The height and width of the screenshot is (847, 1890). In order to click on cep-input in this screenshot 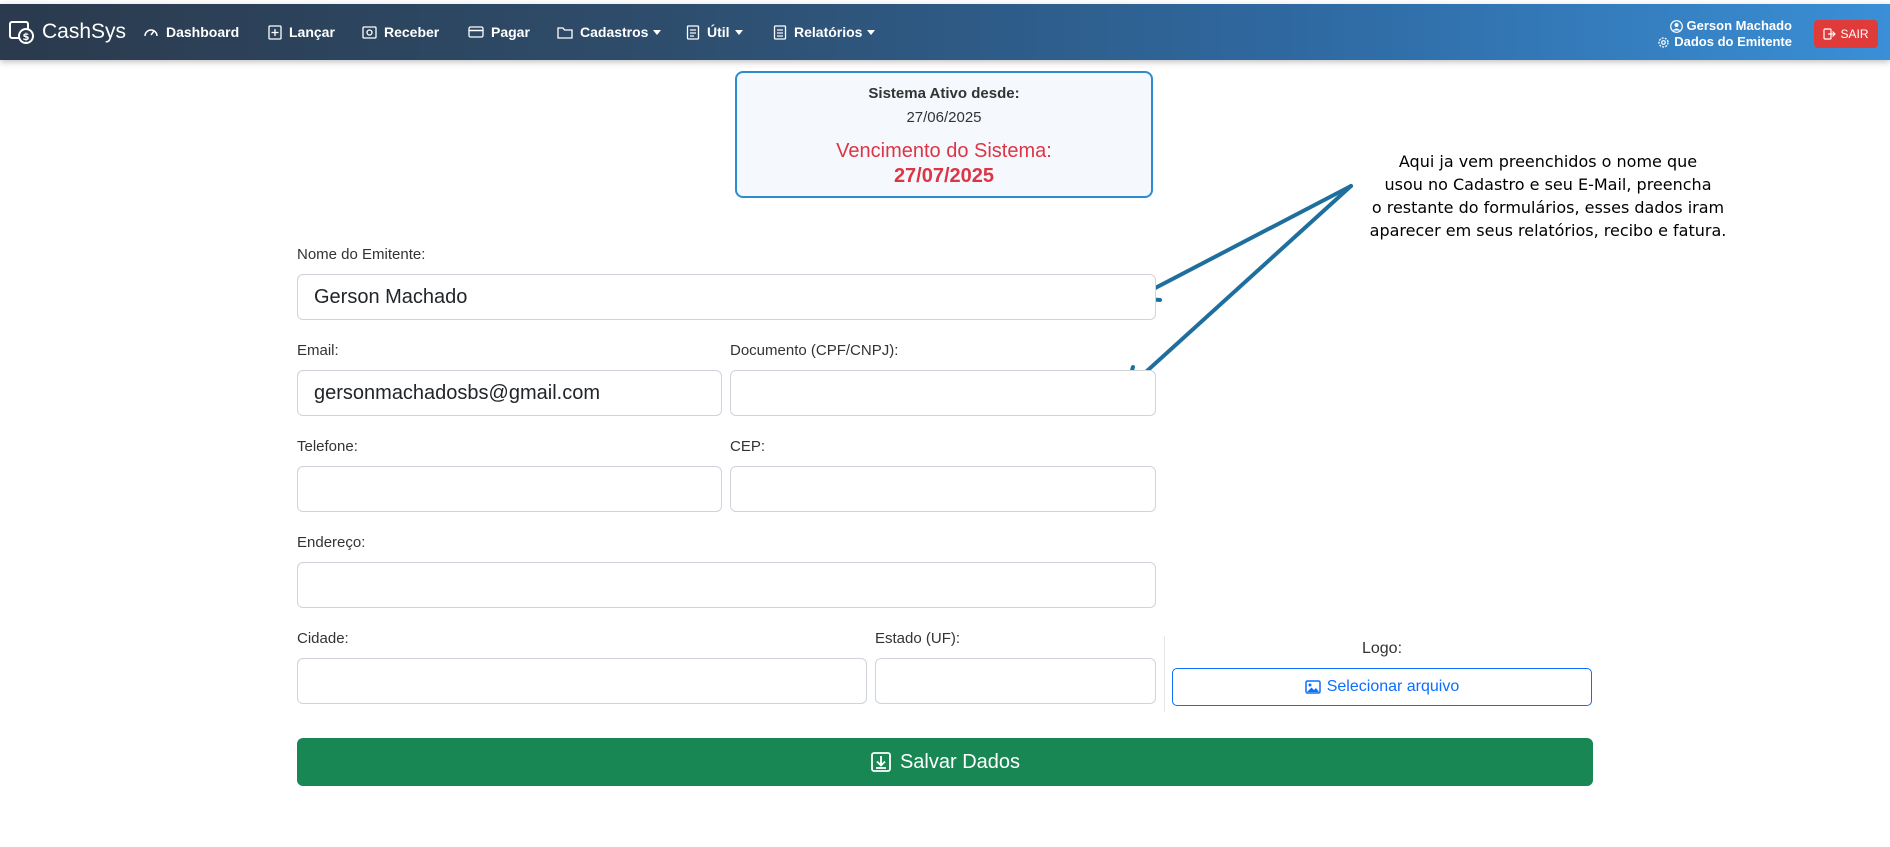, I will do `click(943, 489)`.